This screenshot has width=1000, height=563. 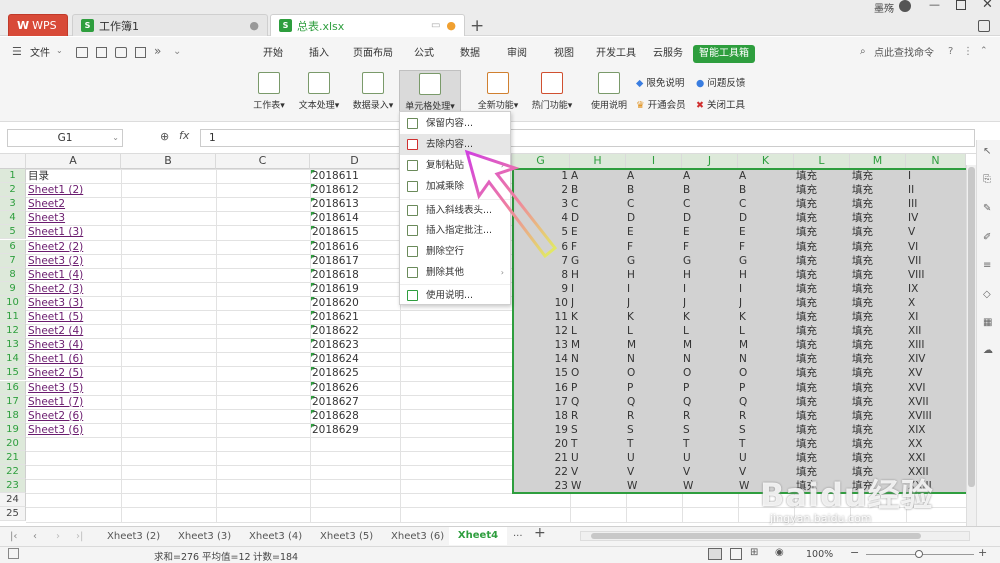 What do you see at coordinates (319, 54) in the screenshot?
I see `menu-insert: 插入` at bounding box center [319, 54].